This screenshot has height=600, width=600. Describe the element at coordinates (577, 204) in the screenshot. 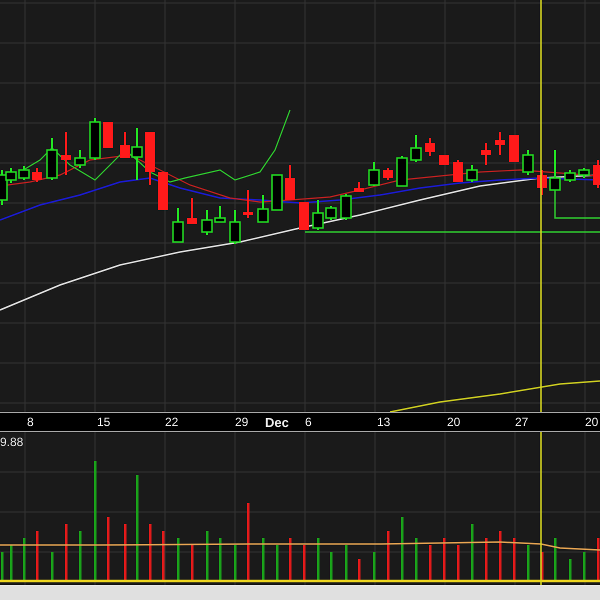

I see `step-line` at that location.